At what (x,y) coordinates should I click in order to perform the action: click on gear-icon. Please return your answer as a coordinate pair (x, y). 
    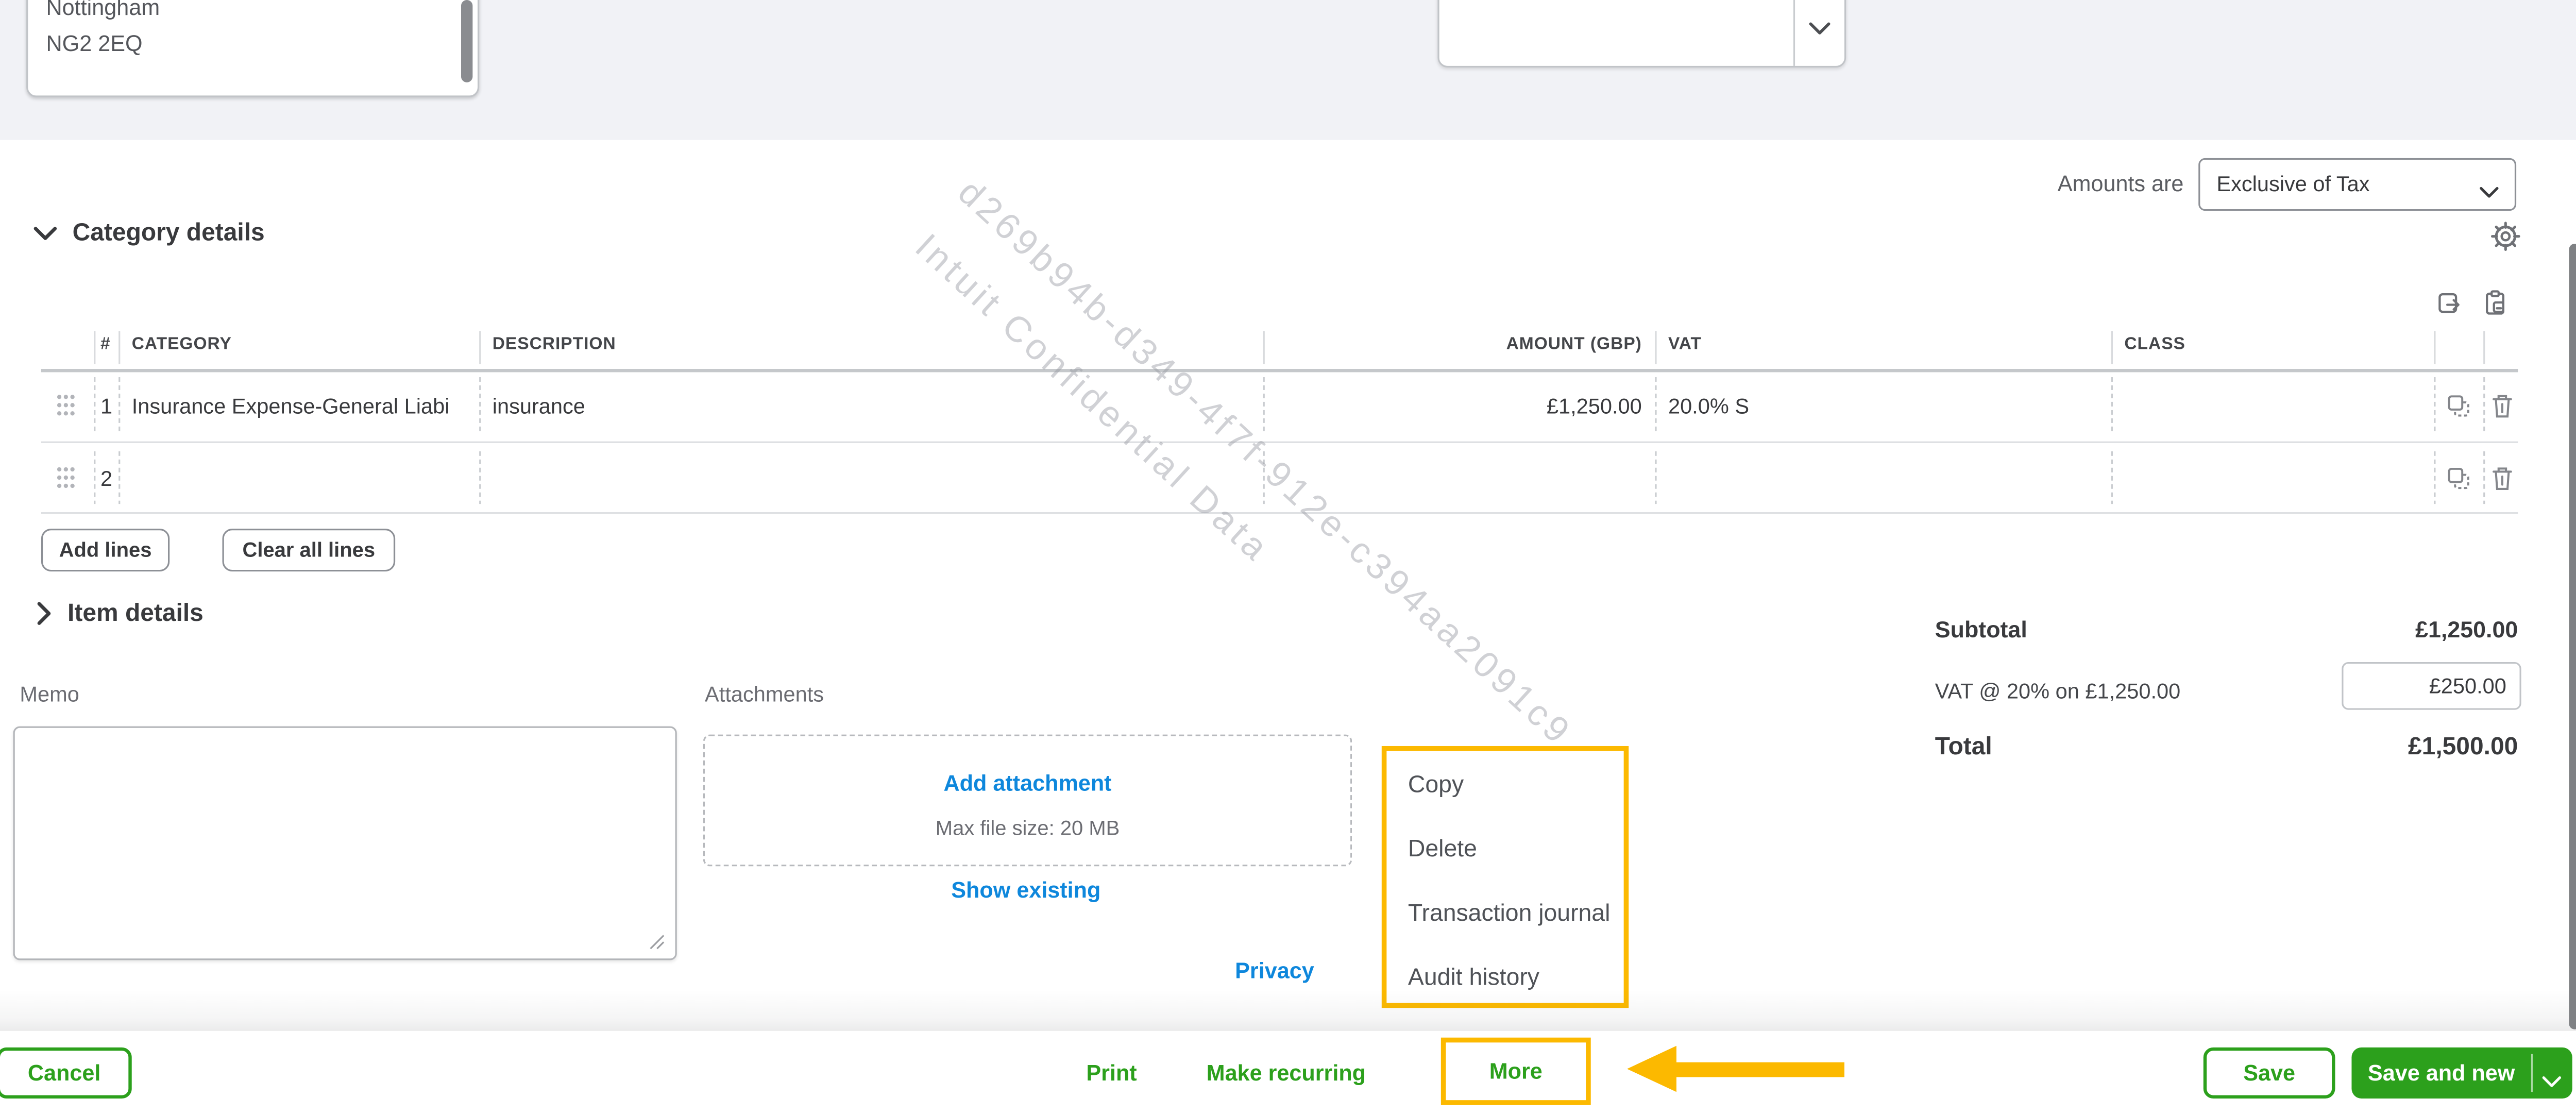
    Looking at the image, I should click on (2505, 236).